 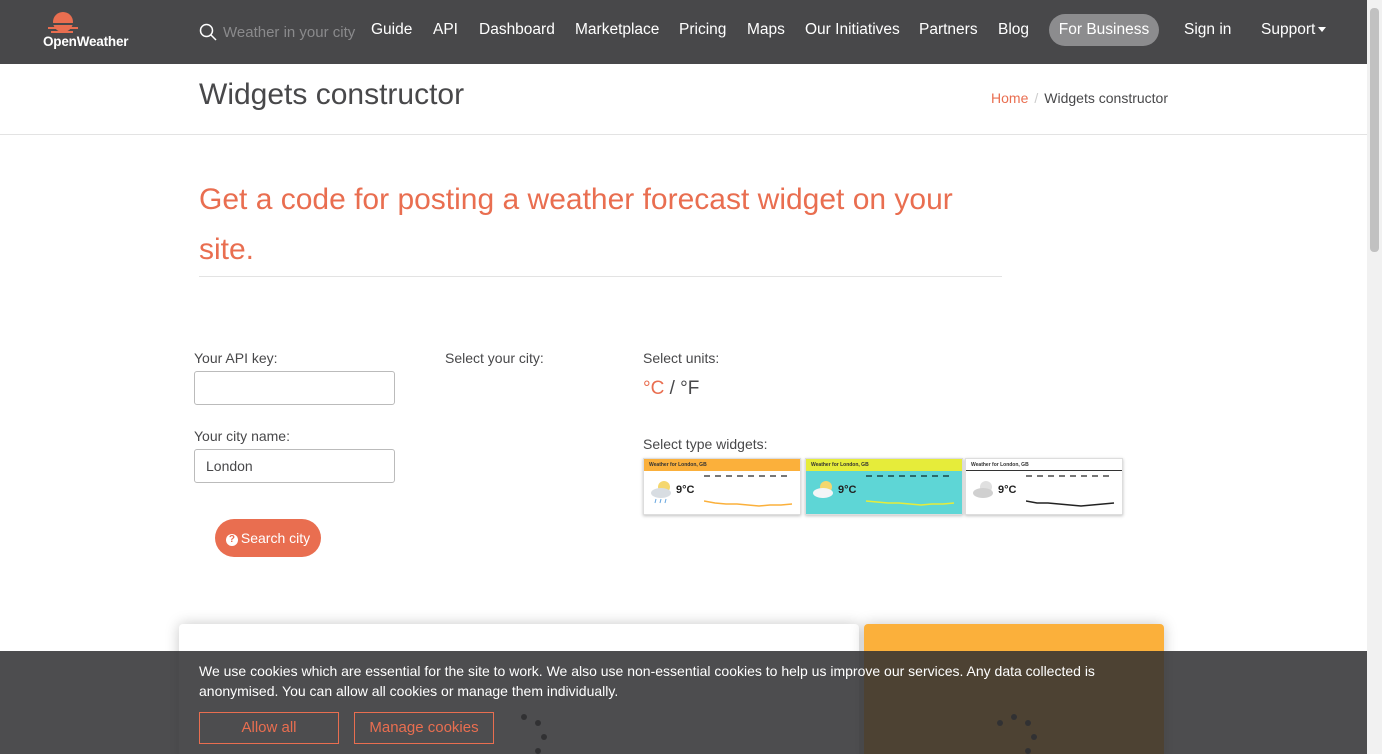 What do you see at coordinates (600, 276) in the screenshot?
I see `headline-divider` at bounding box center [600, 276].